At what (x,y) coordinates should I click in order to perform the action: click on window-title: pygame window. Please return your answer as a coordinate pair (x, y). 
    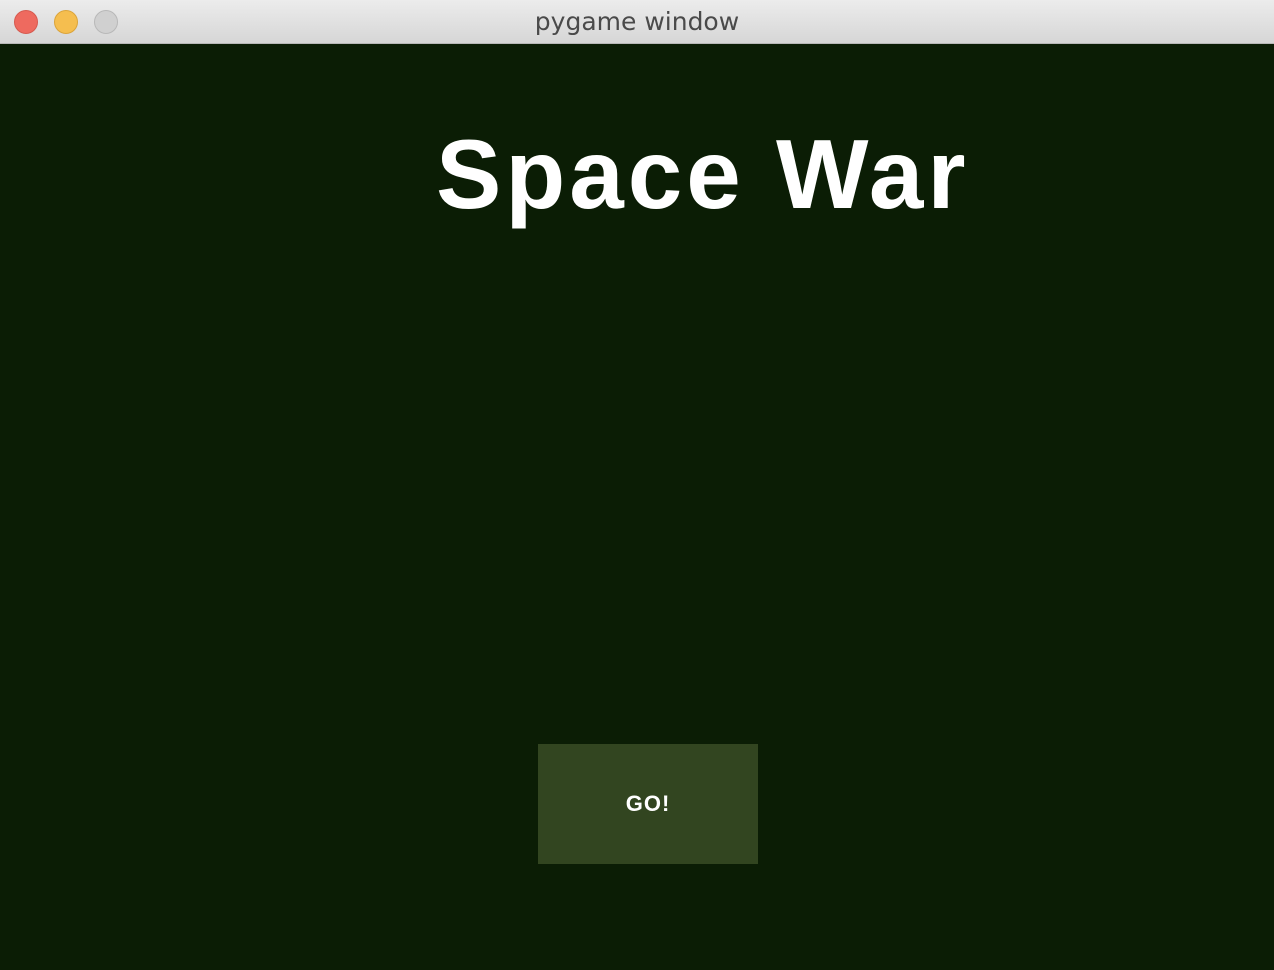
    Looking at the image, I should click on (637, 21).